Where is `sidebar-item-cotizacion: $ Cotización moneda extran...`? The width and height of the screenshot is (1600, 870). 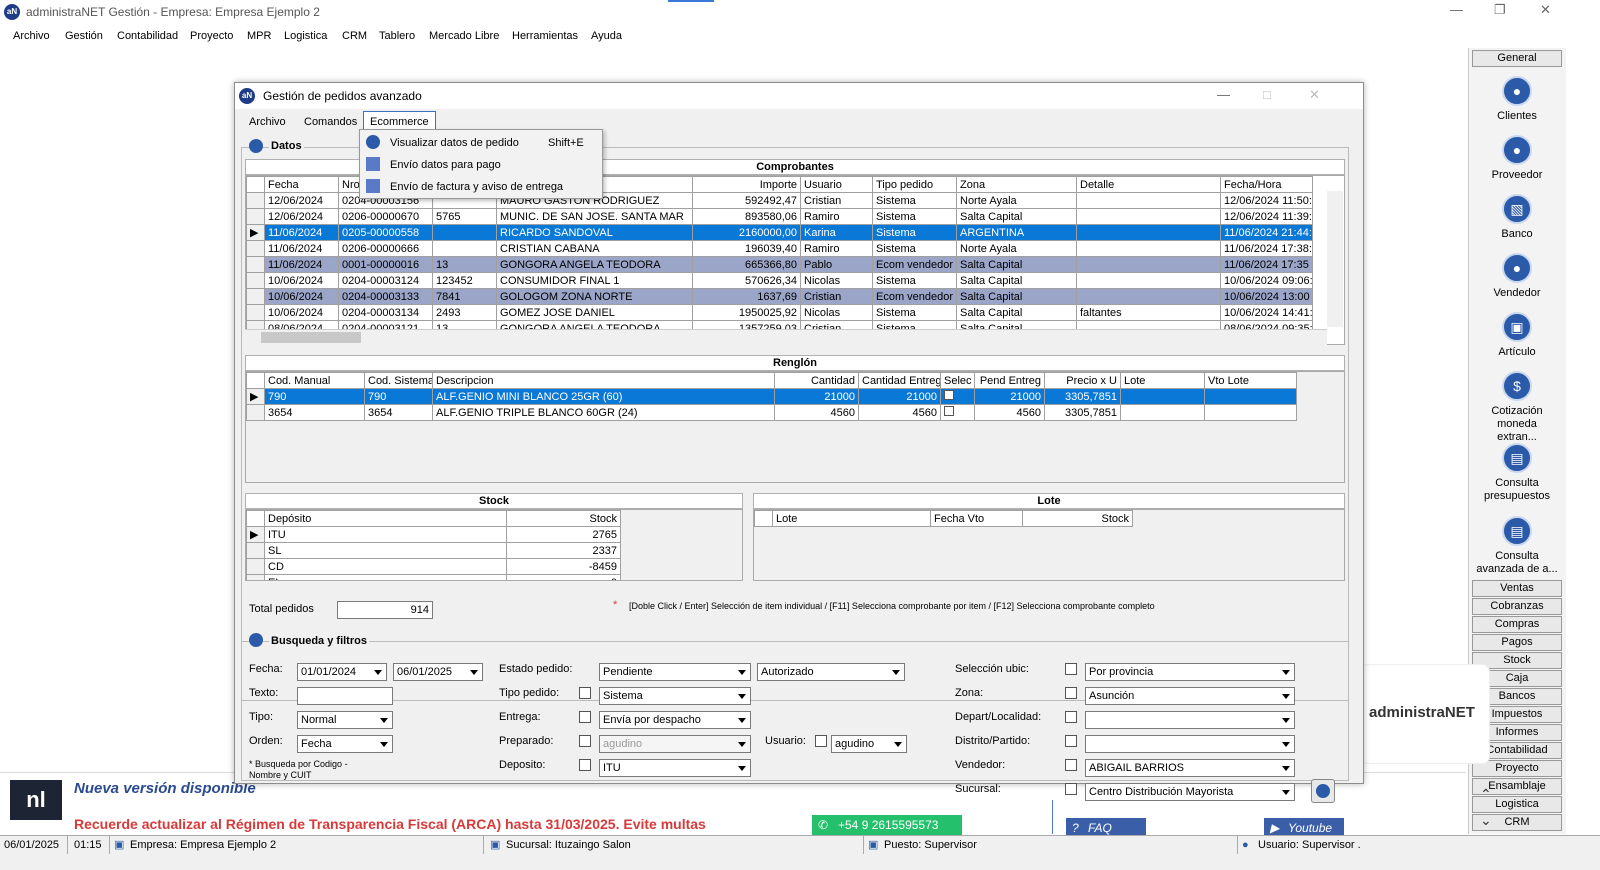
sidebar-item-cotizacion: $ Cotización moneda extran... is located at coordinates (1517, 407).